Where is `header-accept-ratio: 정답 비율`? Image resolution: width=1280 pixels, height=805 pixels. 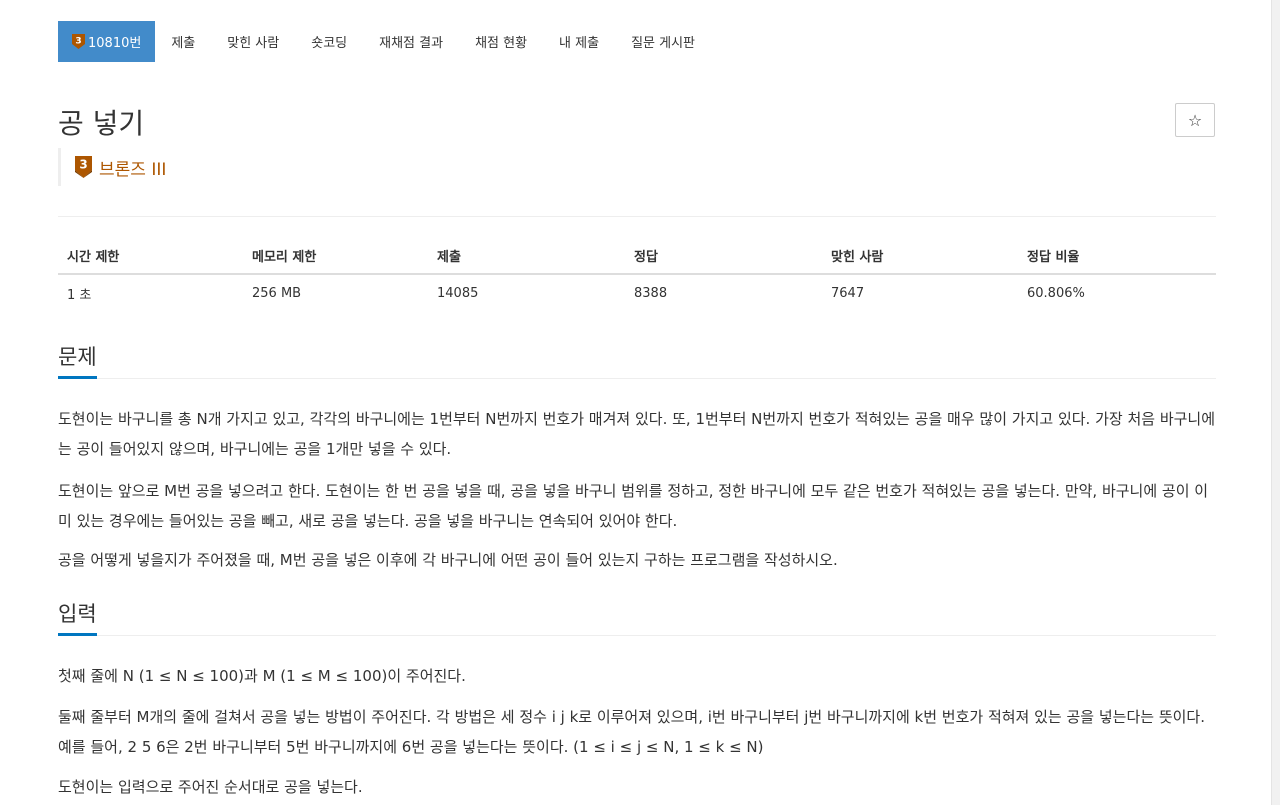
header-accept-ratio: 정답 비율 is located at coordinates (1117, 256).